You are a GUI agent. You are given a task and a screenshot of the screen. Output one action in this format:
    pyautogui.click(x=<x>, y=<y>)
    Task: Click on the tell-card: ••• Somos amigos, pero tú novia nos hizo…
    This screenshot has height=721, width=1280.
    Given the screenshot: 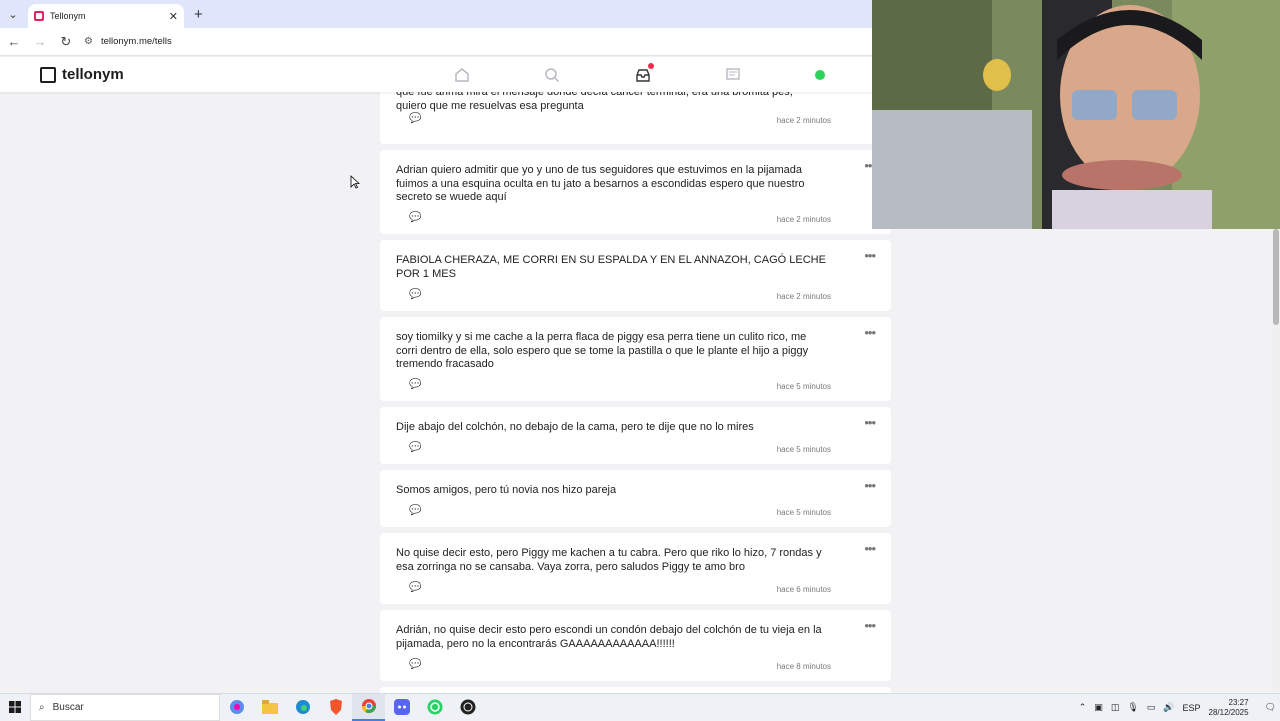 What is the action you would take?
    pyautogui.click(x=635, y=498)
    